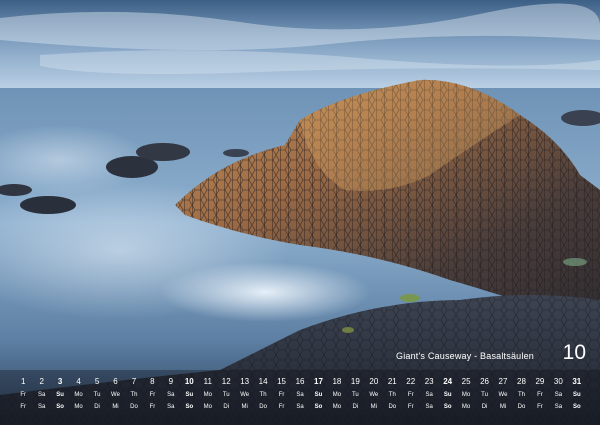 The image size is (600, 425). What do you see at coordinates (503, 381) in the screenshot?
I see `calendar-day: 27` at bounding box center [503, 381].